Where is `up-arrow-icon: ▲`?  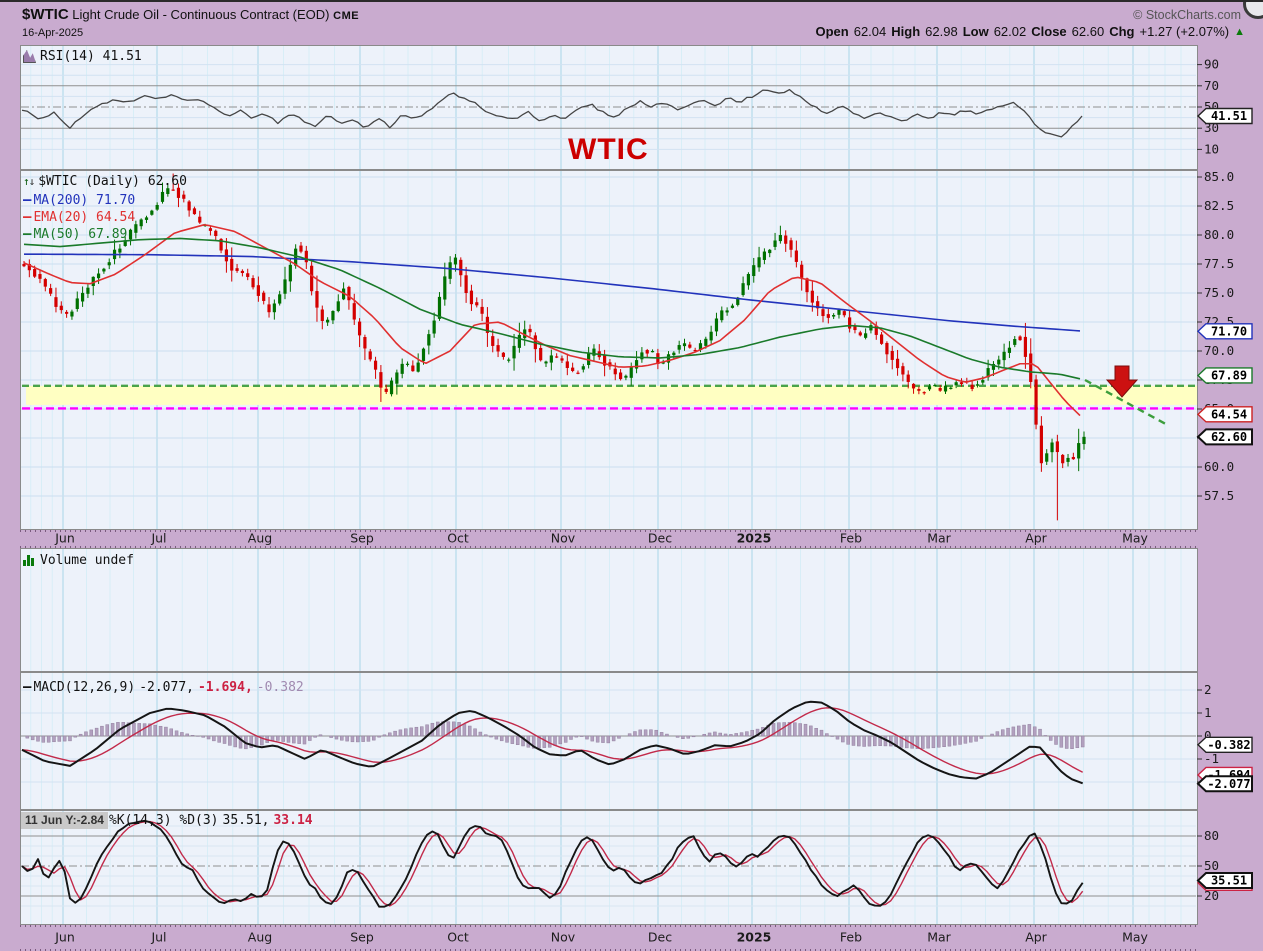
up-arrow-icon: ▲ is located at coordinates (1239, 31).